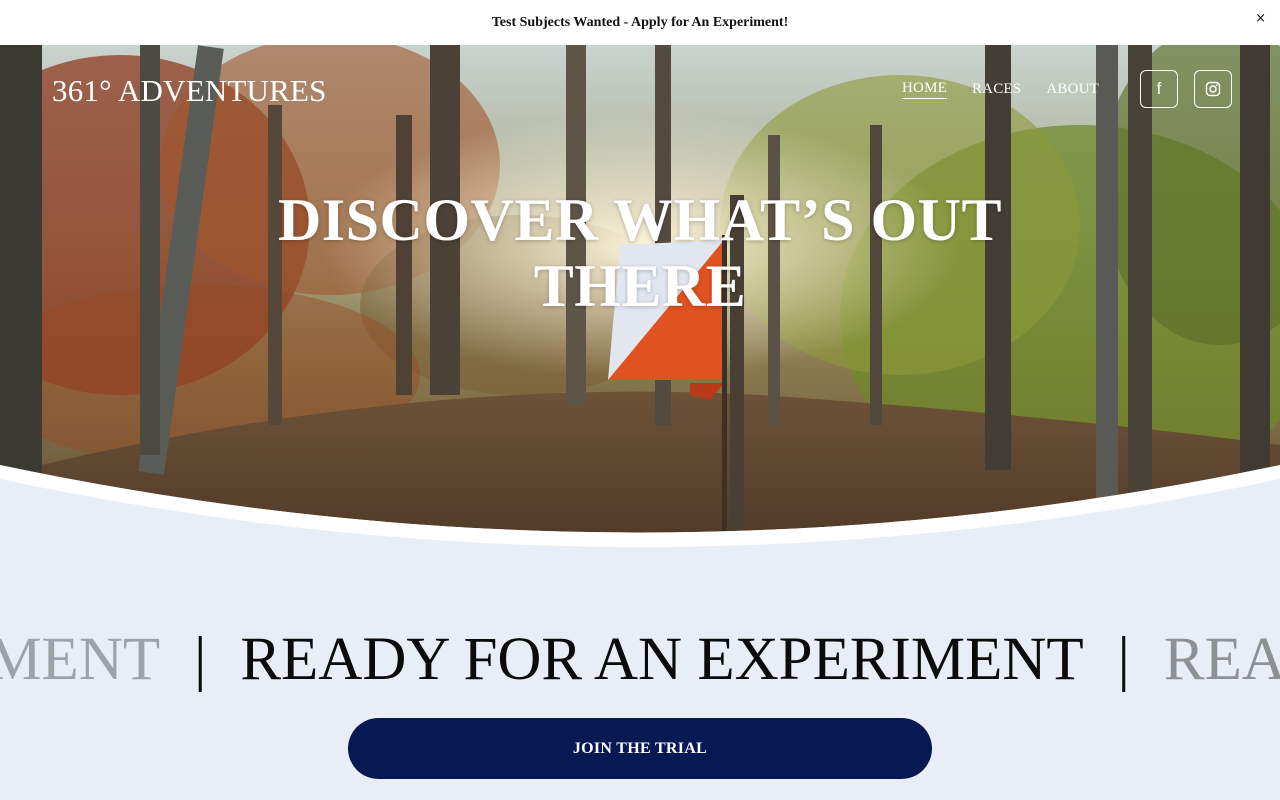  Describe the element at coordinates (640, 520) in the screenshot. I see `hero-curve-divider` at that location.